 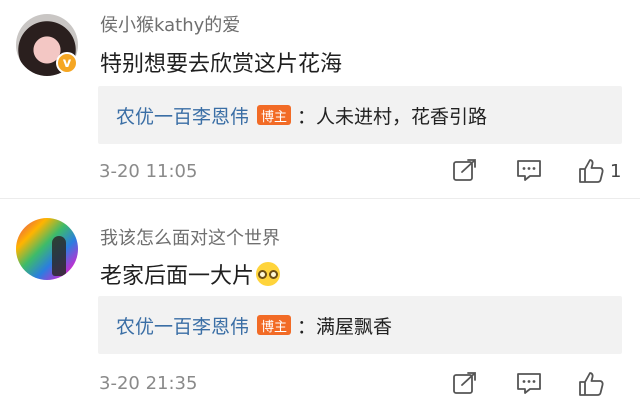 I want to click on comment-username: 侯小猴kathy的爱, so click(x=170, y=24).